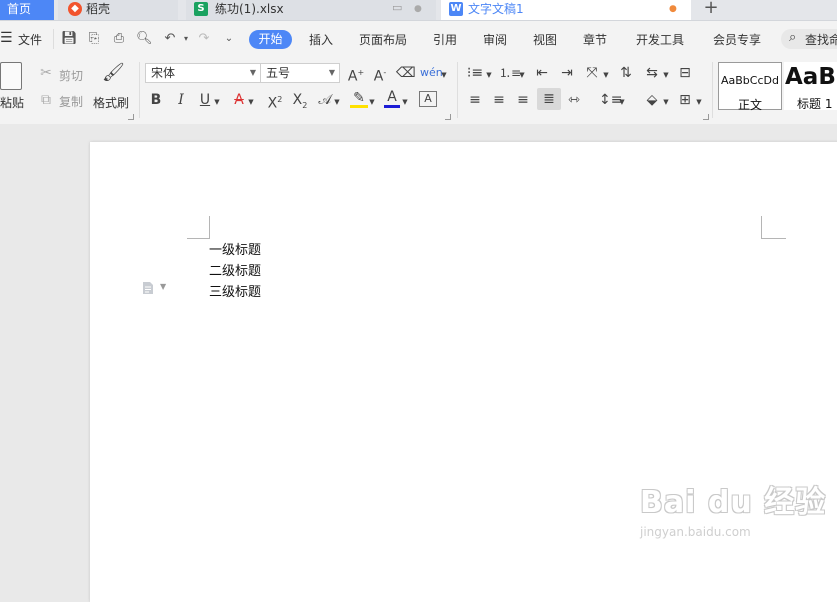 Image resolution: width=837 pixels, height=602 pixels. I want to click on justify-icon: ≣, so click(549, 99).